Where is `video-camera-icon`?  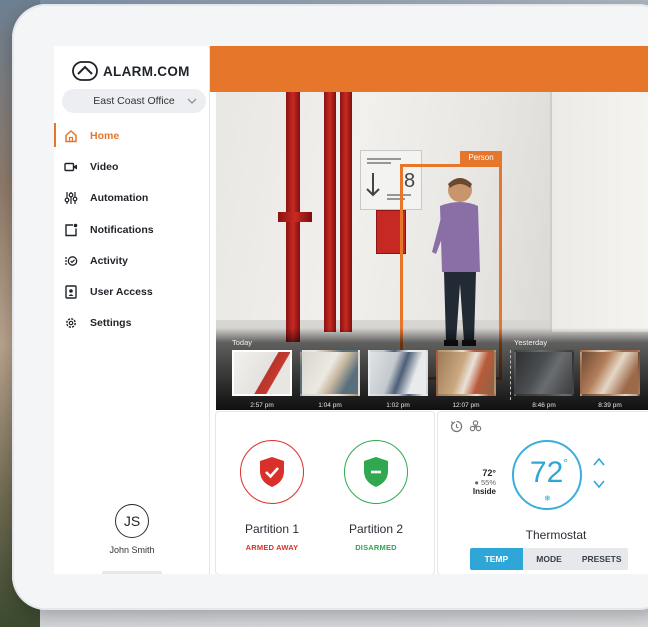 video-camera-icon is located at coordinates (70, 167).